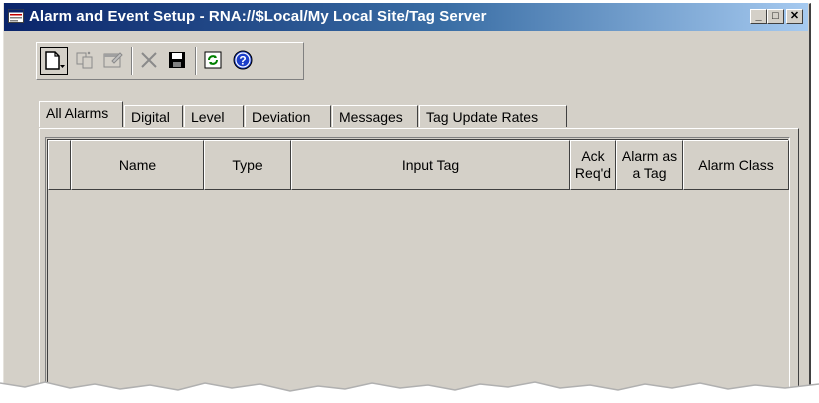 The width and height of the screenshot is (819, 403). I want to click on column-header-name: Name, so click(137, 165).